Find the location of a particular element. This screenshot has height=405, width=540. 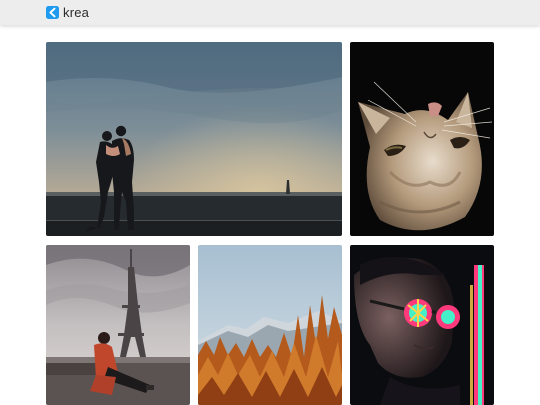

eiffel-photo is located at coordinates (118, 325).